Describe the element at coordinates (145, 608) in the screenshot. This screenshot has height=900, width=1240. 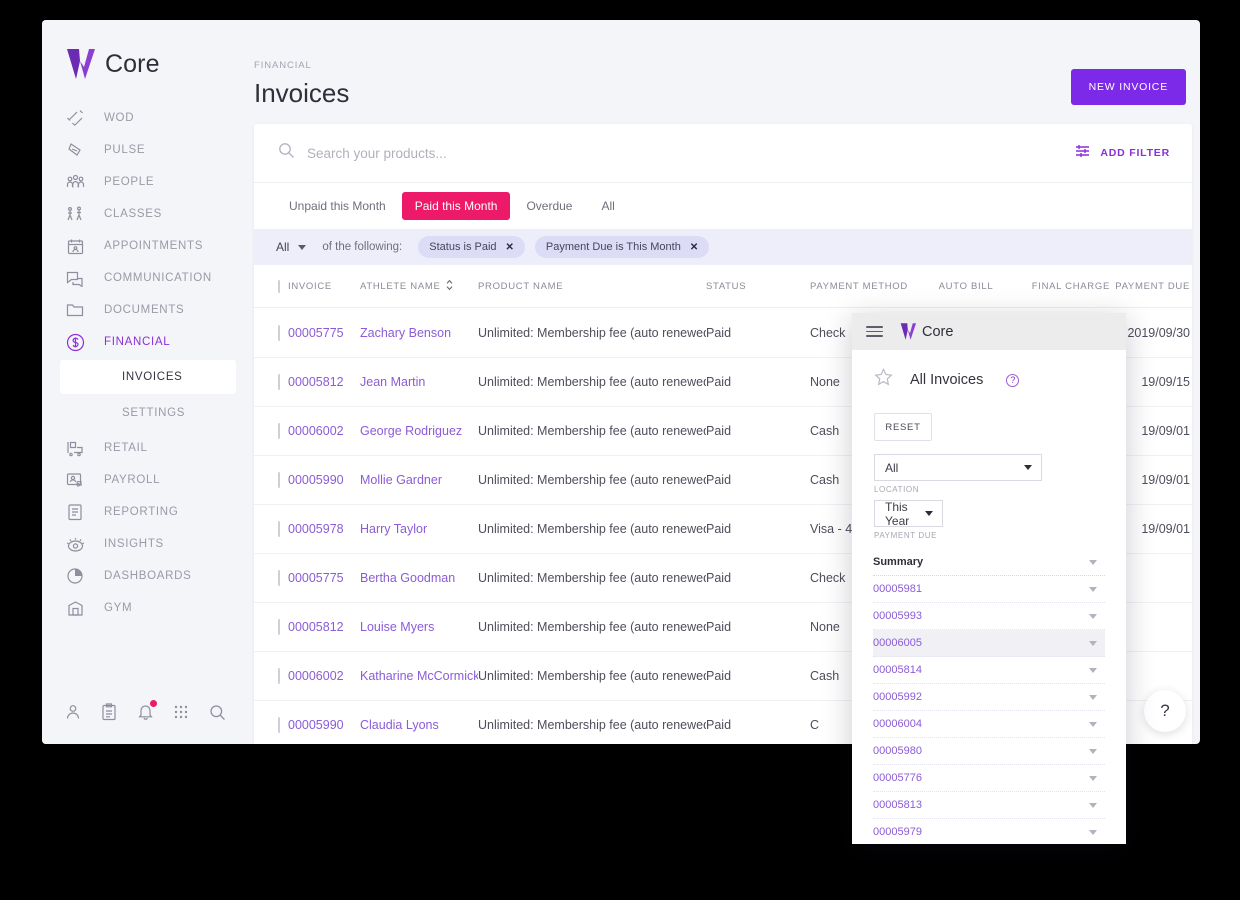
I see `sidebar-item-gym: GYM` at that location.